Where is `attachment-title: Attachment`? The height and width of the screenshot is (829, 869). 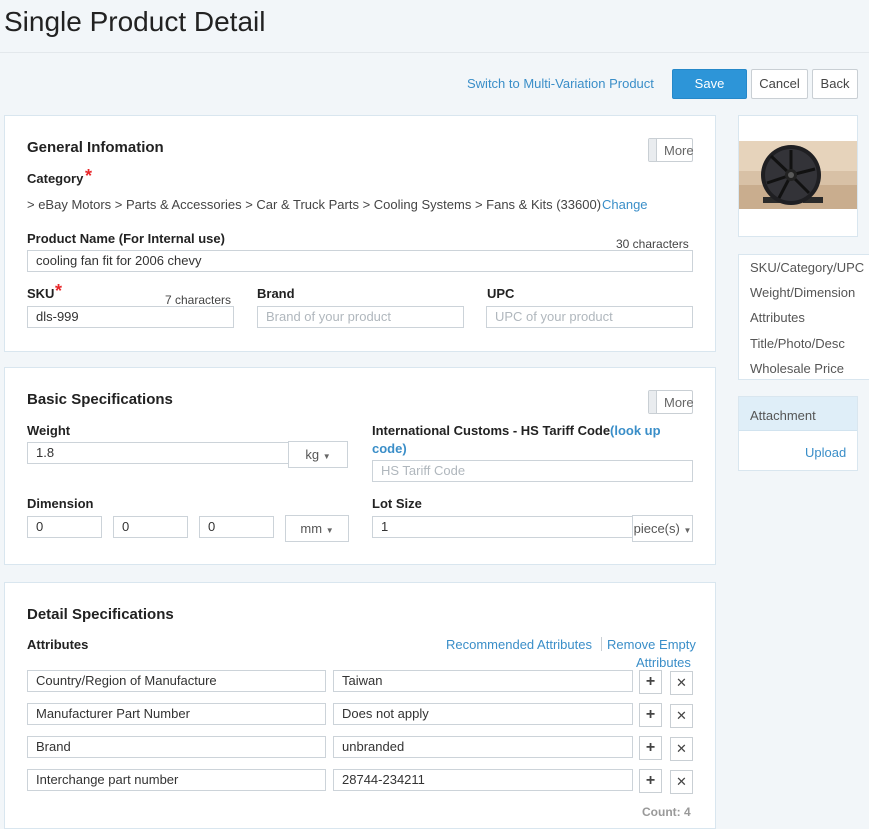
attachment-title: Attachment is located at coordinates (783, 415).